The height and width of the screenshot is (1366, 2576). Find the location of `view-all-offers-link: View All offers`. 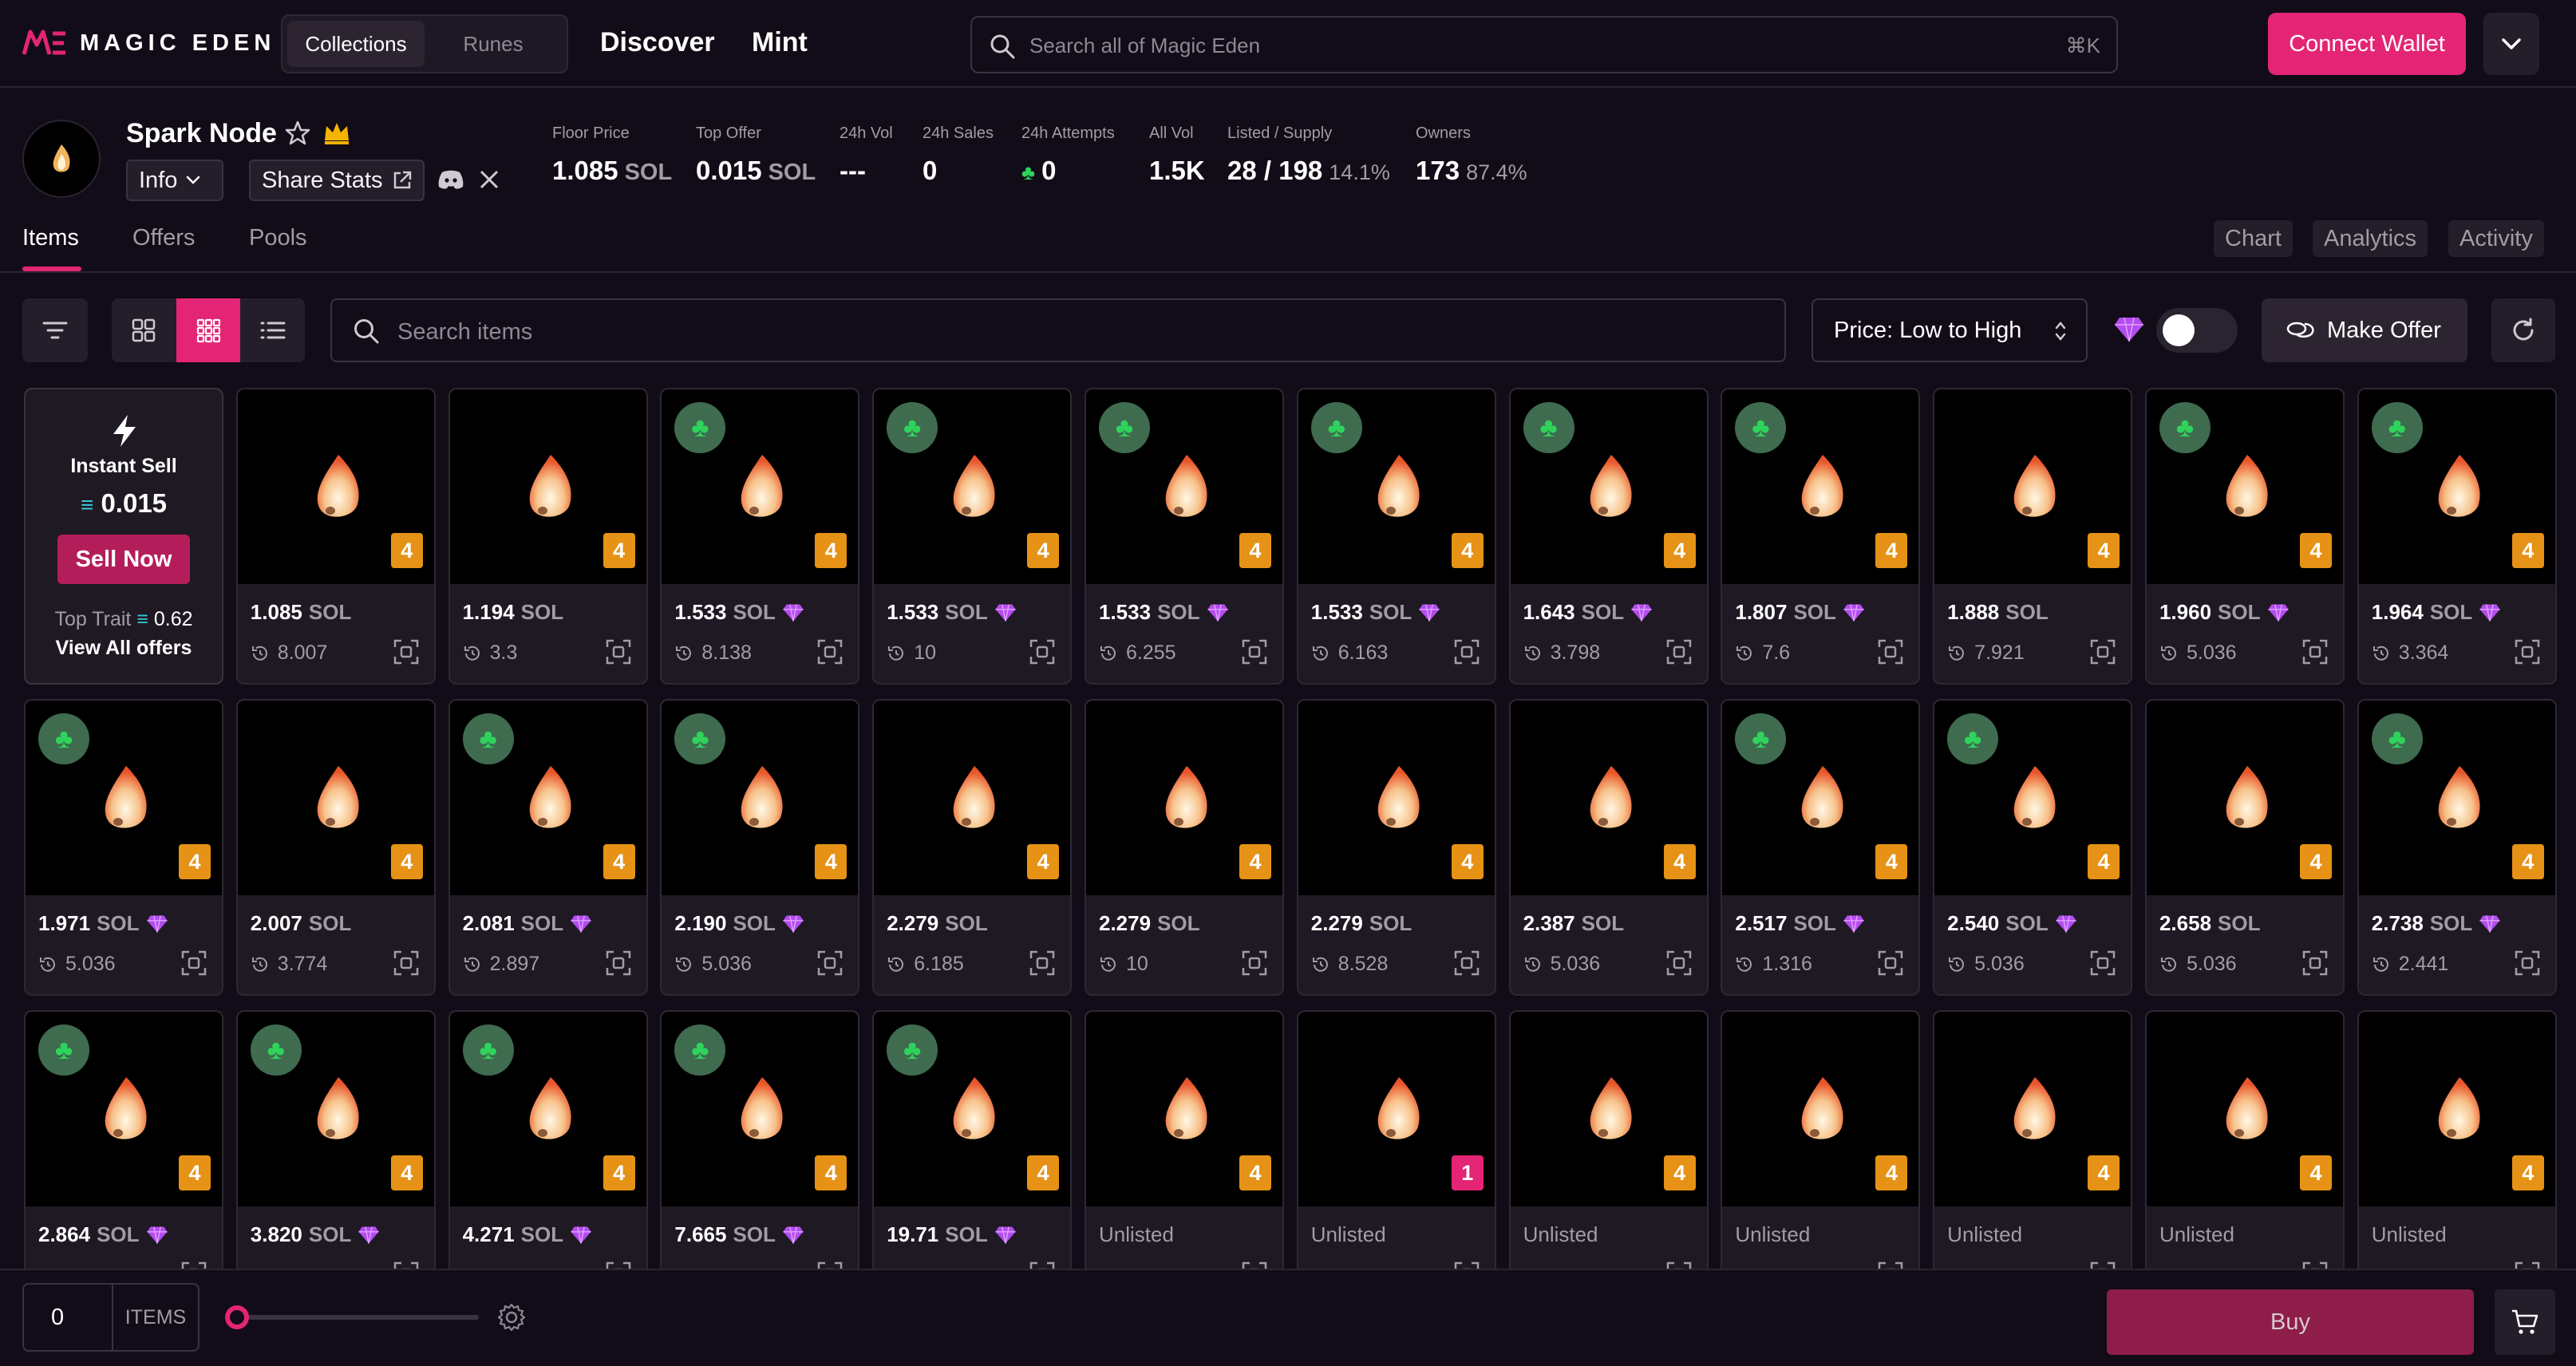

view-all-offers-link: View All offers is located at coordinates (124, 648).